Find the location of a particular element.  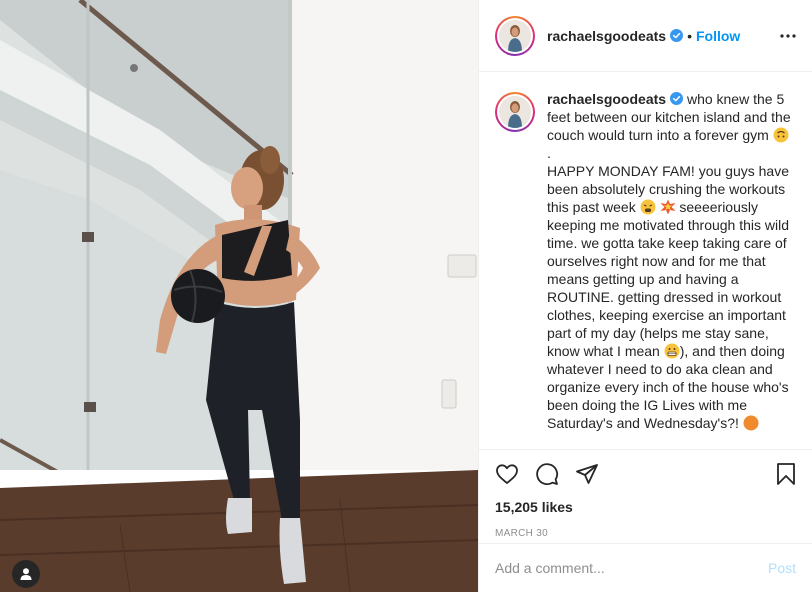

likes-count: 15,205 likes is located at coordinates (645, 508).